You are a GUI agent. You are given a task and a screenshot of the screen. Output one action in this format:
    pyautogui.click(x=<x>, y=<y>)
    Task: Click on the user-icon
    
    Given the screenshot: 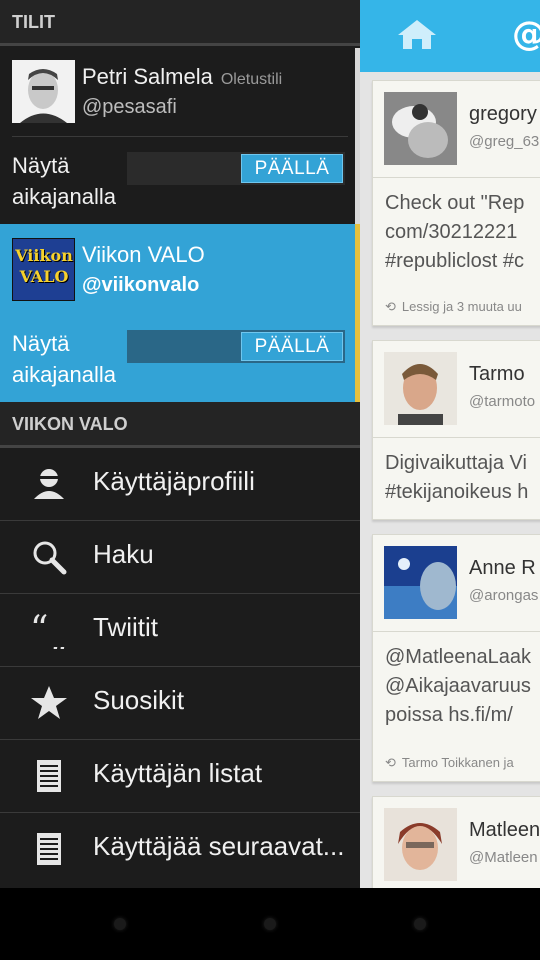 What is the action you would take?
    pyautogui.click(x=49, y=484)
    